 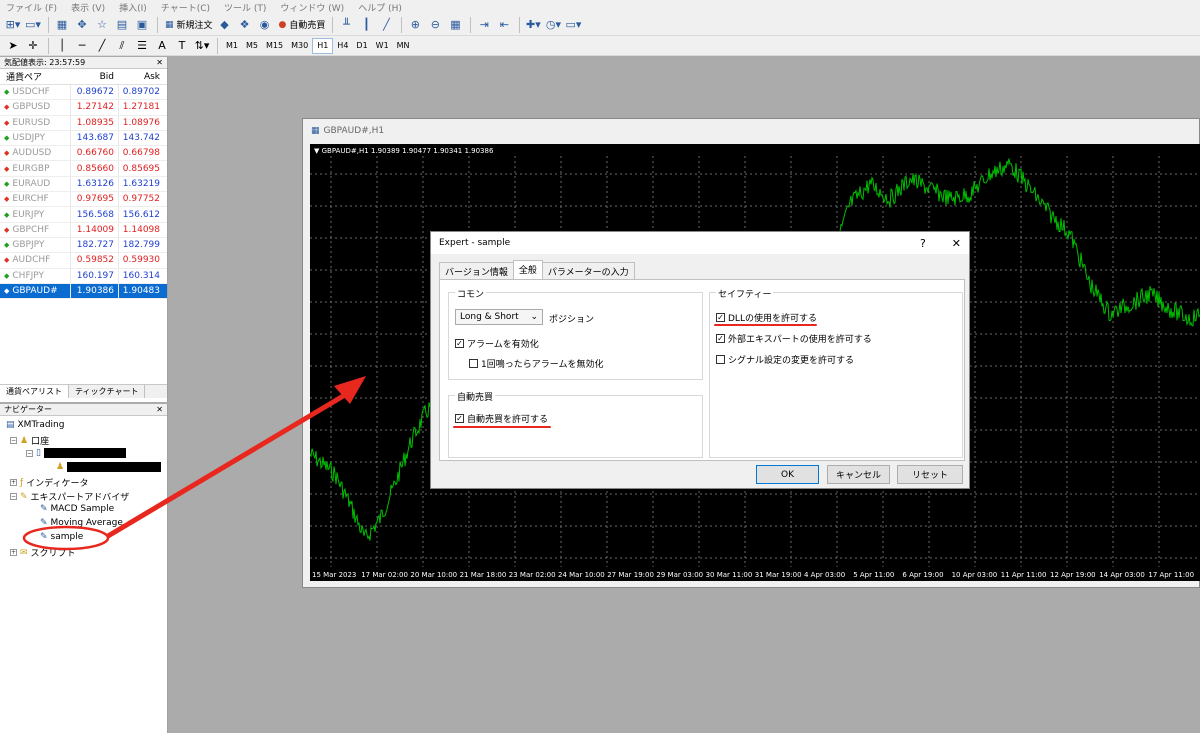 I want to click on bar-chart-icon: ╨, so click(x=346, y=25).